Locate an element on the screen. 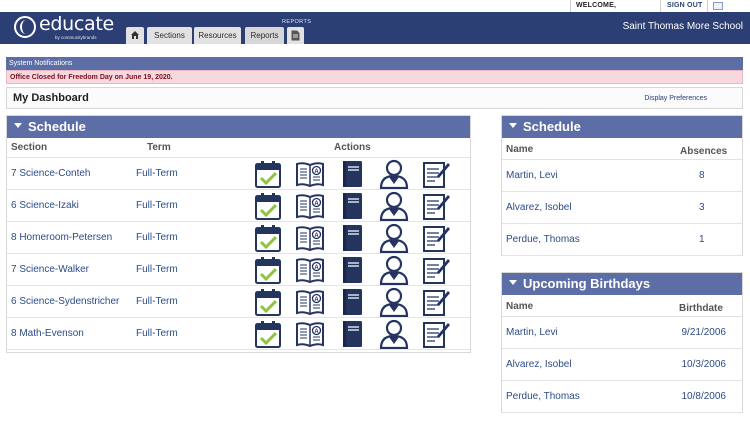  table-row: 7 Science-Conteh Full-Term A is located at coordinates (238, 174).